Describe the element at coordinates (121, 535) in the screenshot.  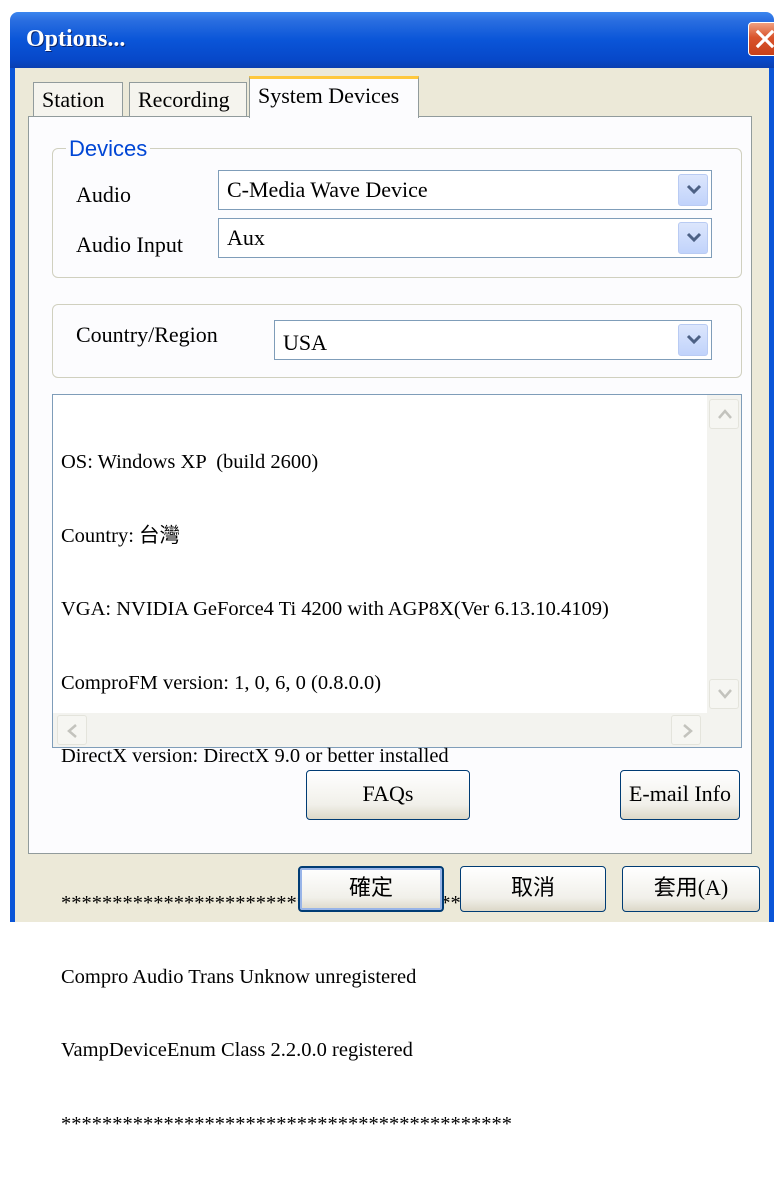
I see `info-line: Country: 台灣` at that location.